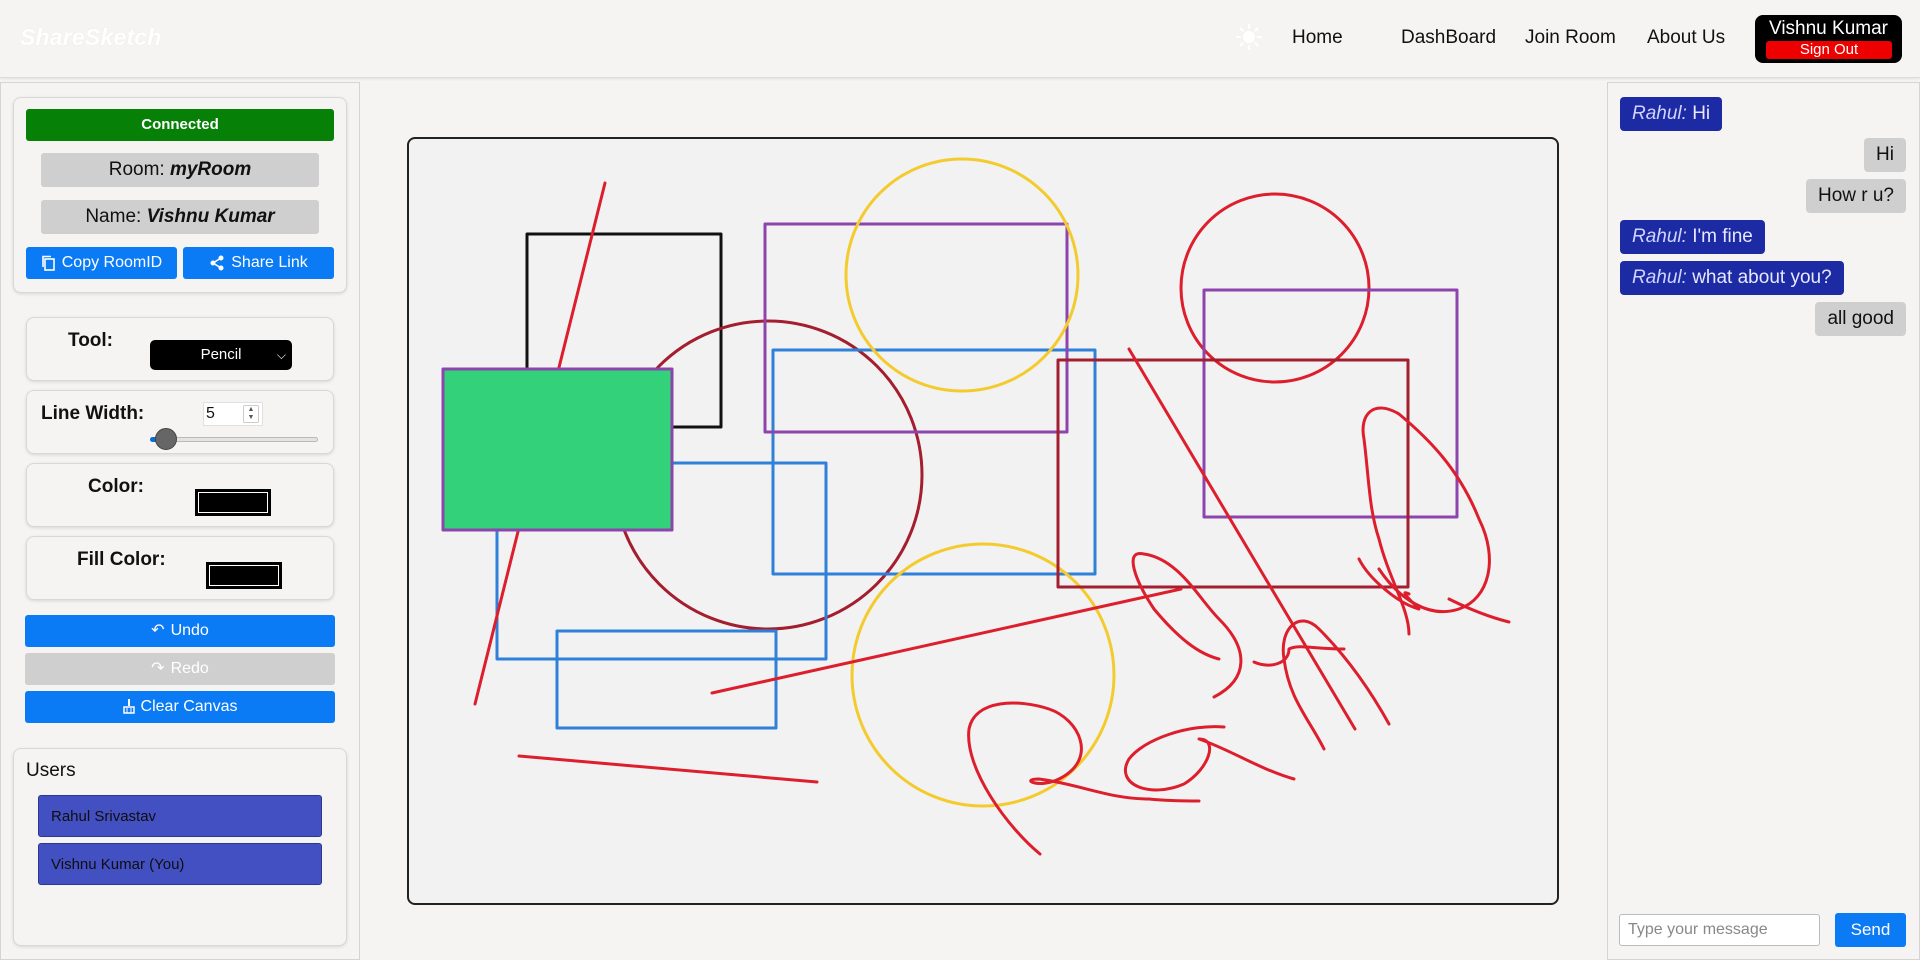 The width and height of the screenshot is (1920, 960). What do you see at coordinates (180, 568) in the screenshot?
I see `fill-color-card` at bounding box center [180, 568].